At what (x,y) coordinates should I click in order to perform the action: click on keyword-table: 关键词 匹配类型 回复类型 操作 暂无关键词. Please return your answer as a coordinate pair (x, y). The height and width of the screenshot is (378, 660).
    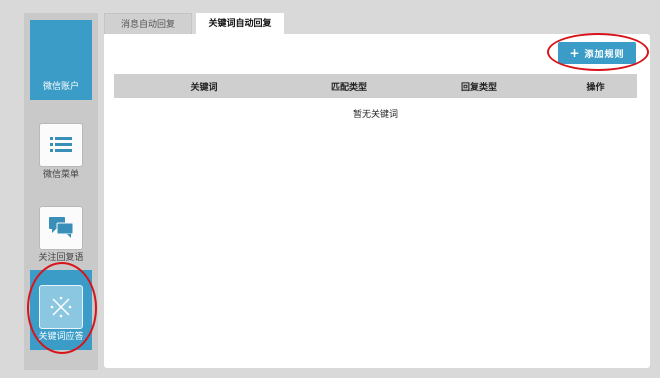
    Looking at the image, I should click on (375, 97).